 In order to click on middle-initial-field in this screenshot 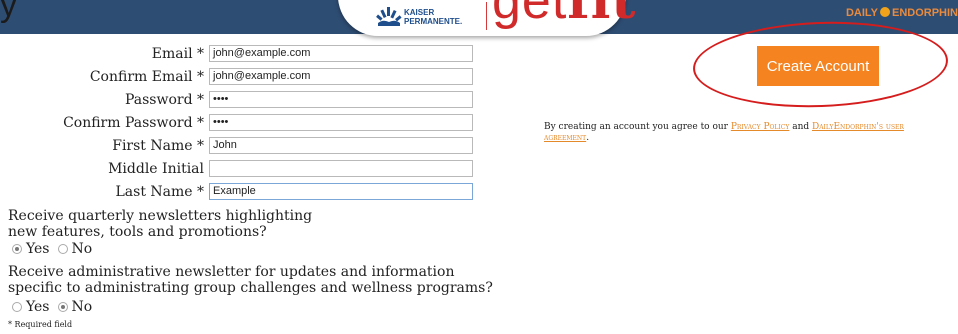, I will do `click(341, 168)`.